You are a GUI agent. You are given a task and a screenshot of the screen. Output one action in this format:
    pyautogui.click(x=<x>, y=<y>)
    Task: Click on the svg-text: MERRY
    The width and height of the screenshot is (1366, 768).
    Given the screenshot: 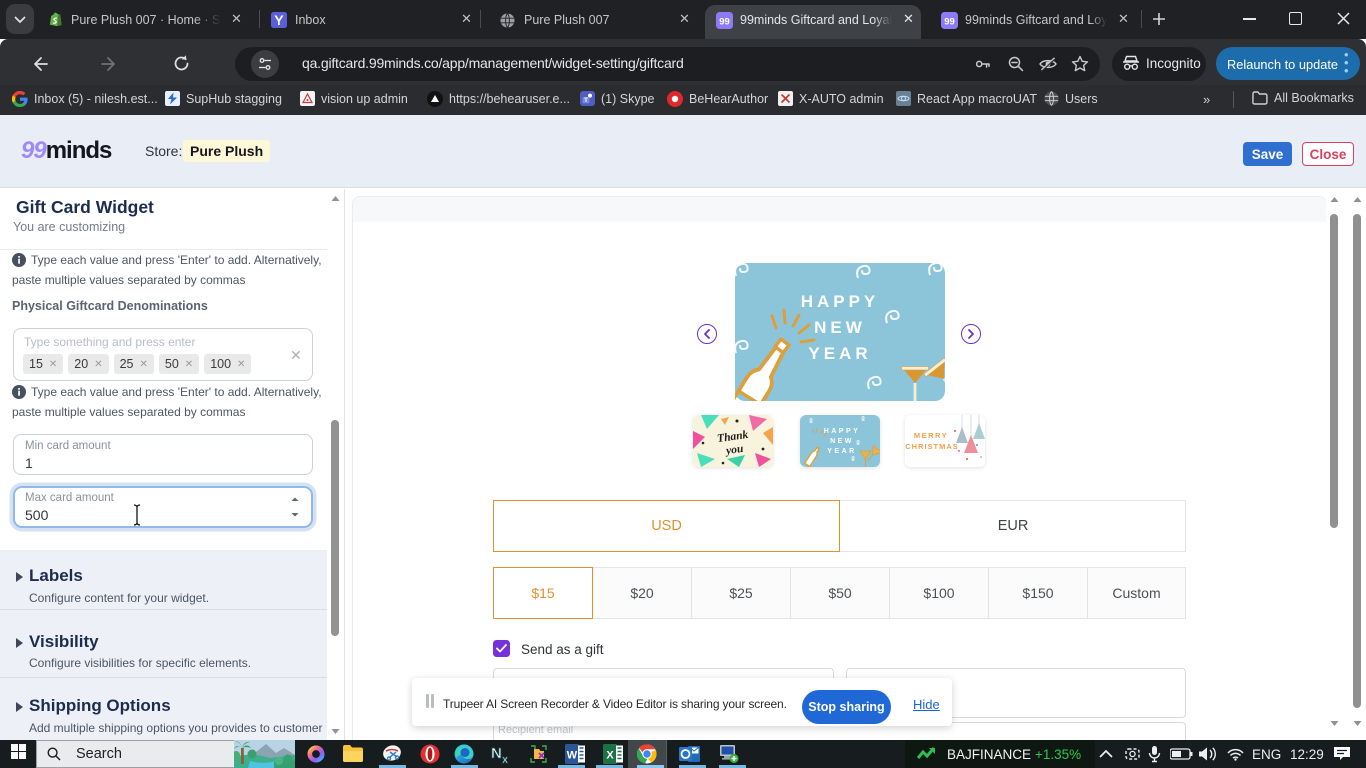 What is the action you would take?
    pyautogui.click(x=931, y=435)
    